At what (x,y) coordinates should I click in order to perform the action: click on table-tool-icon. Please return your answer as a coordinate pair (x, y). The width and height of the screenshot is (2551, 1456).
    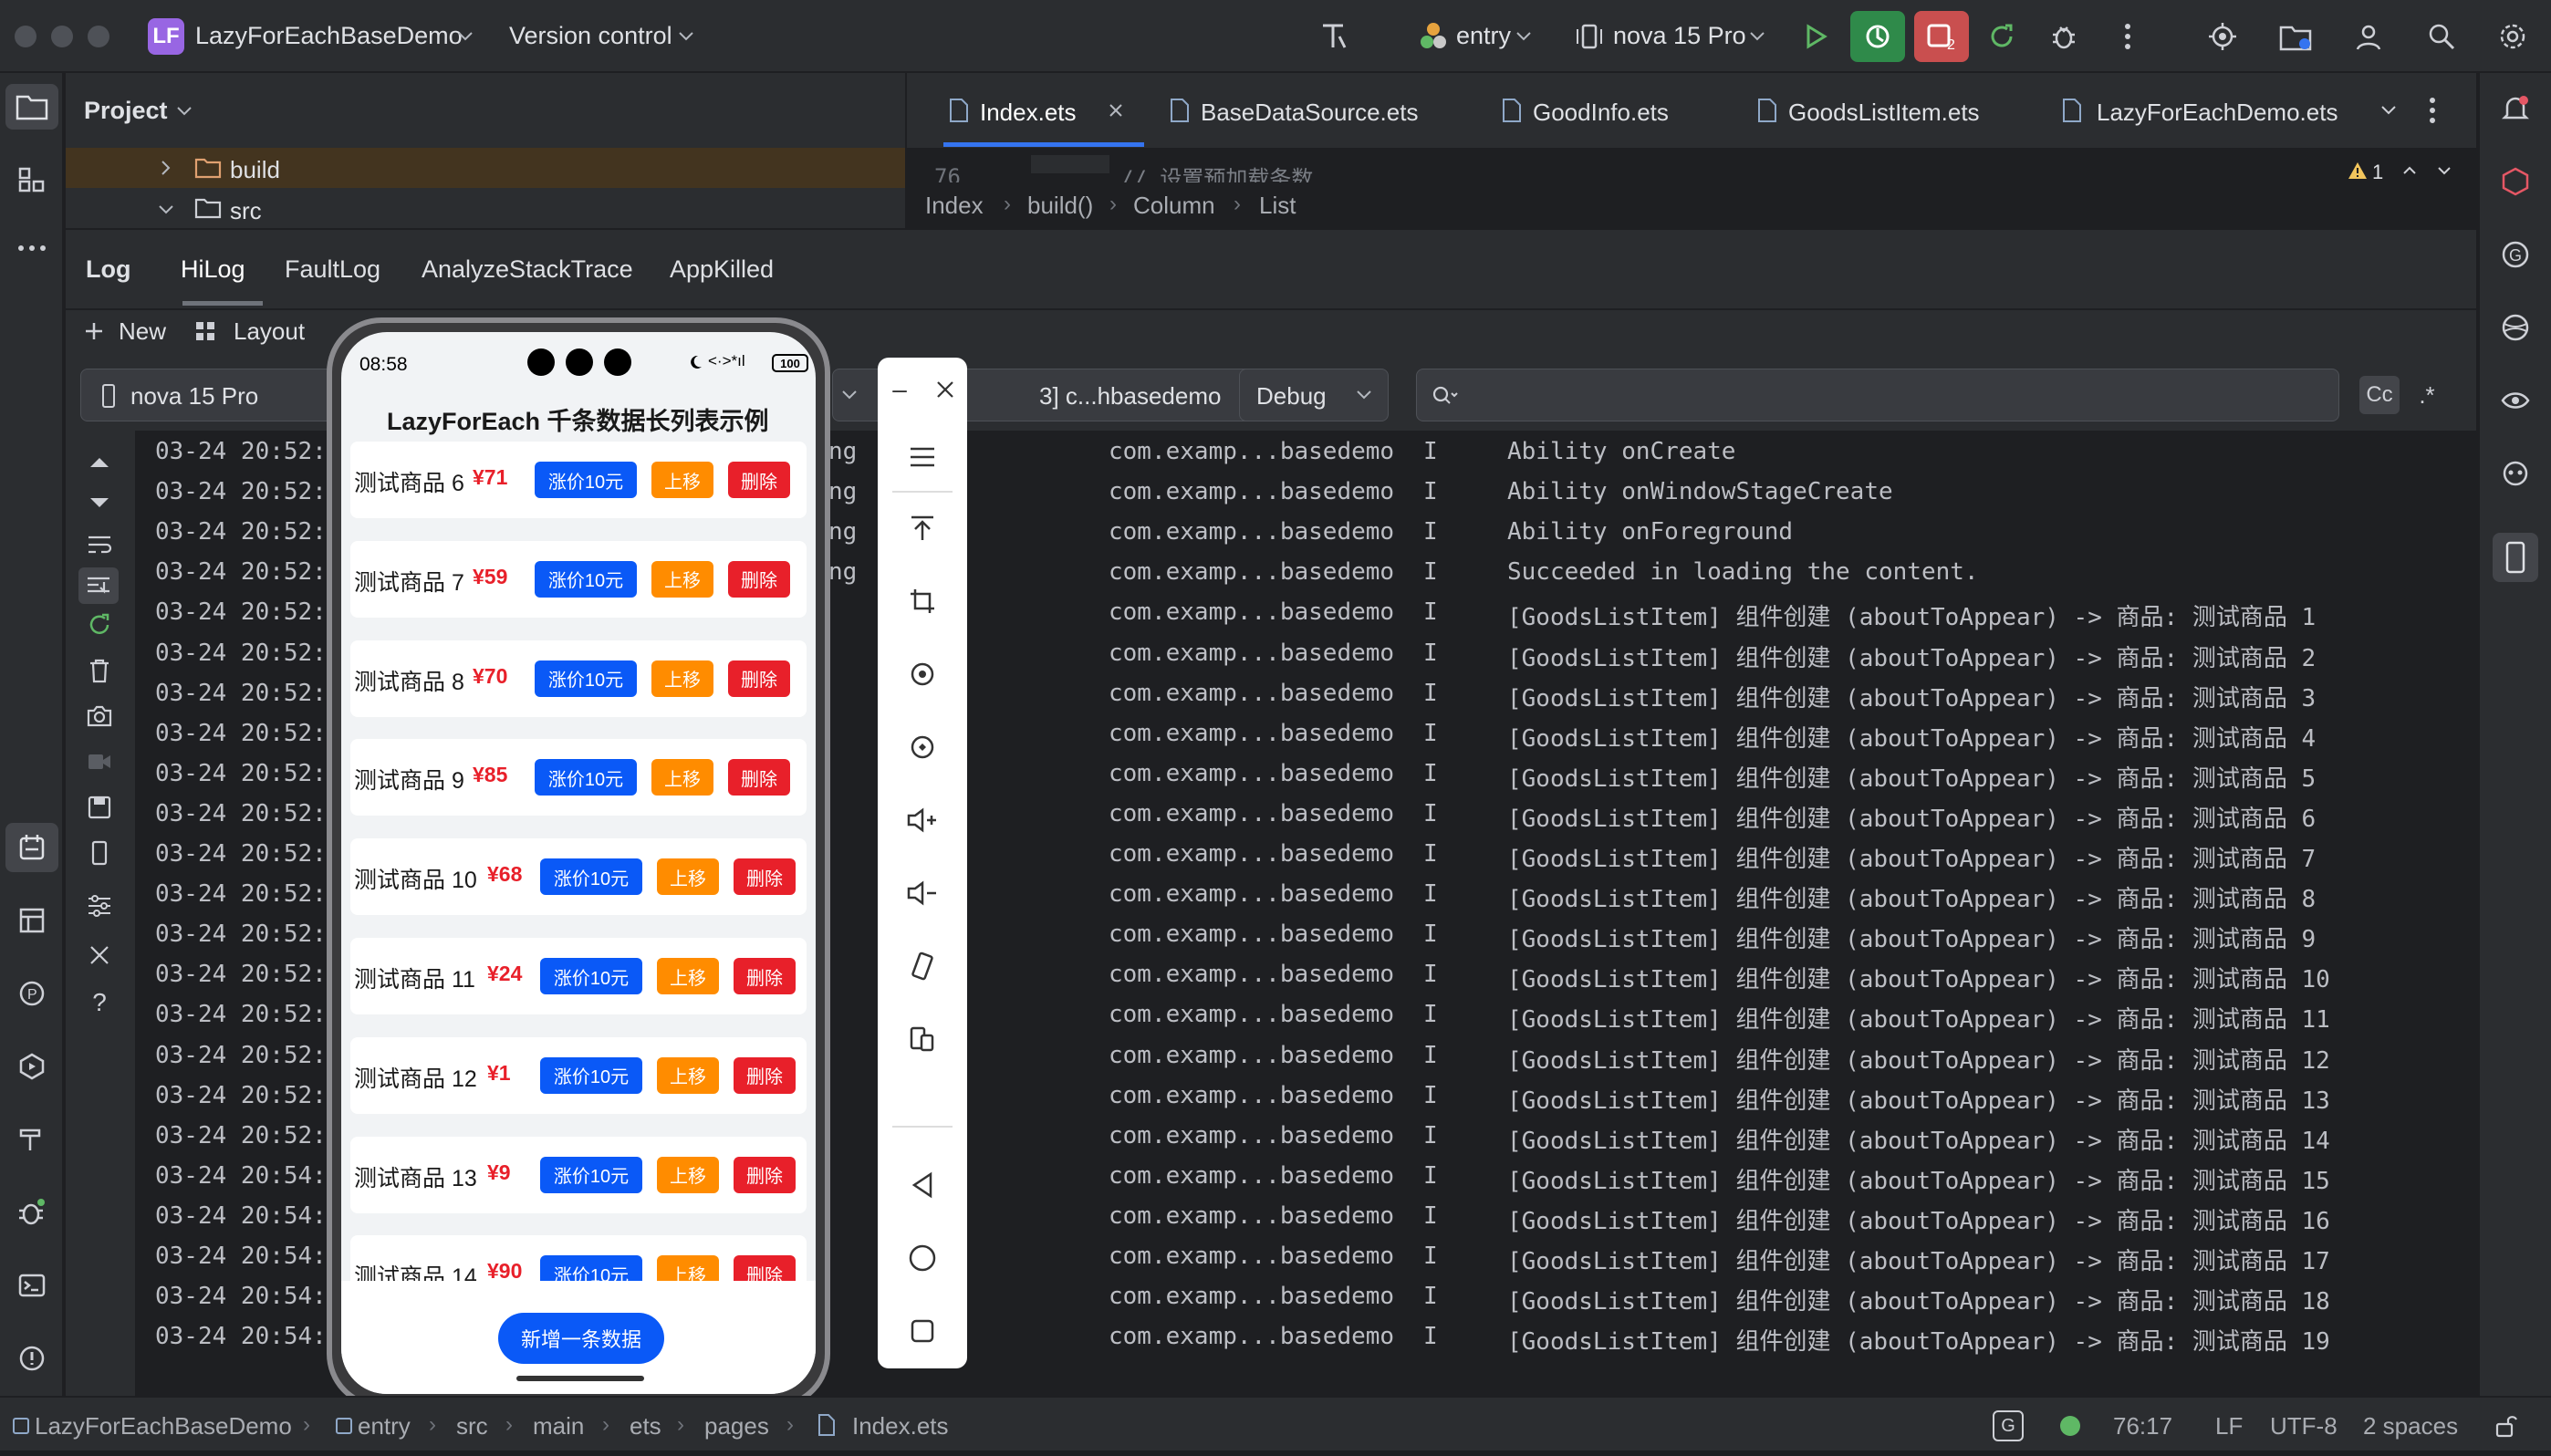
    Looking at the image, I should click on (31, 920).